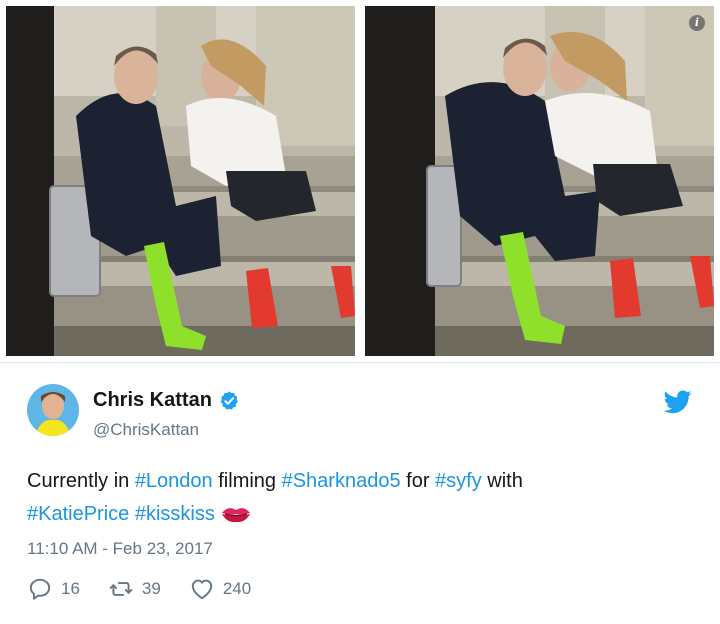  I want to click on avatar-image, so click(53, 410).